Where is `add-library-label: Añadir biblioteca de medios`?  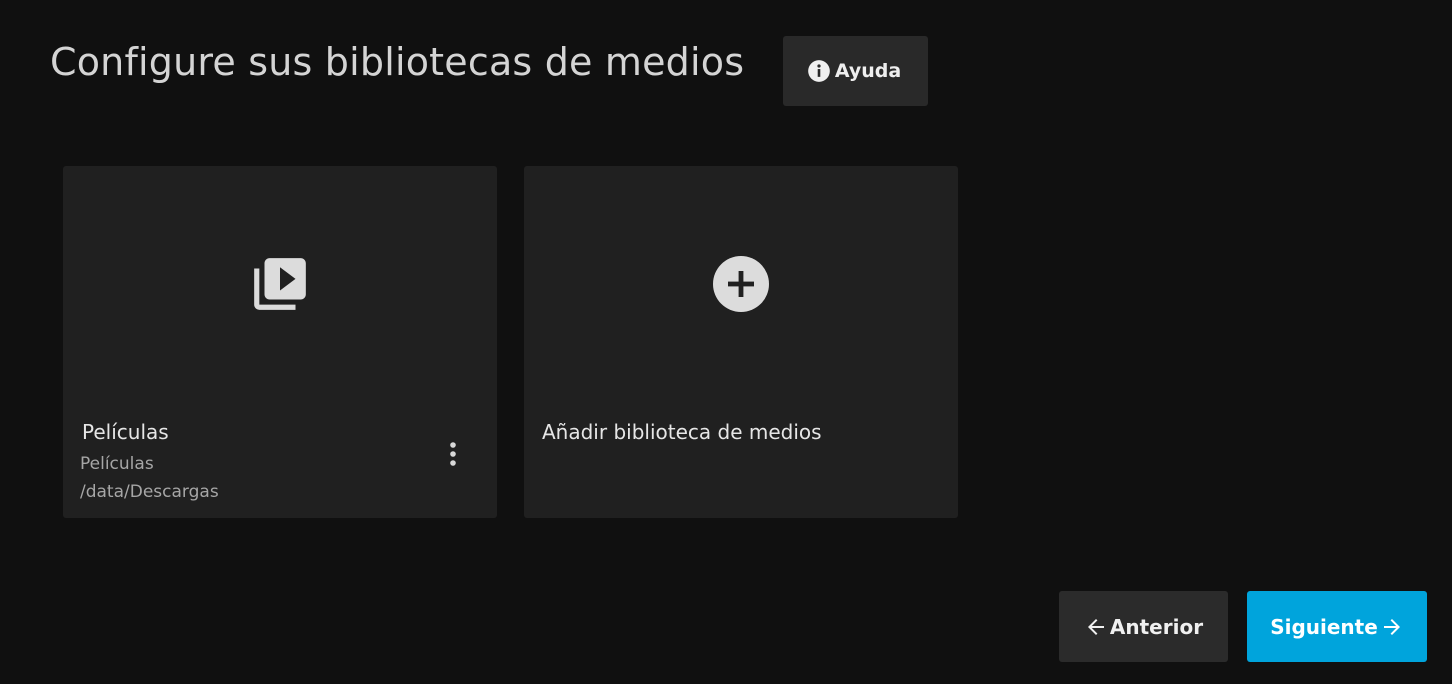
add-library-label: Añadir biblioteca de medios is located at coordinates (682, 432).